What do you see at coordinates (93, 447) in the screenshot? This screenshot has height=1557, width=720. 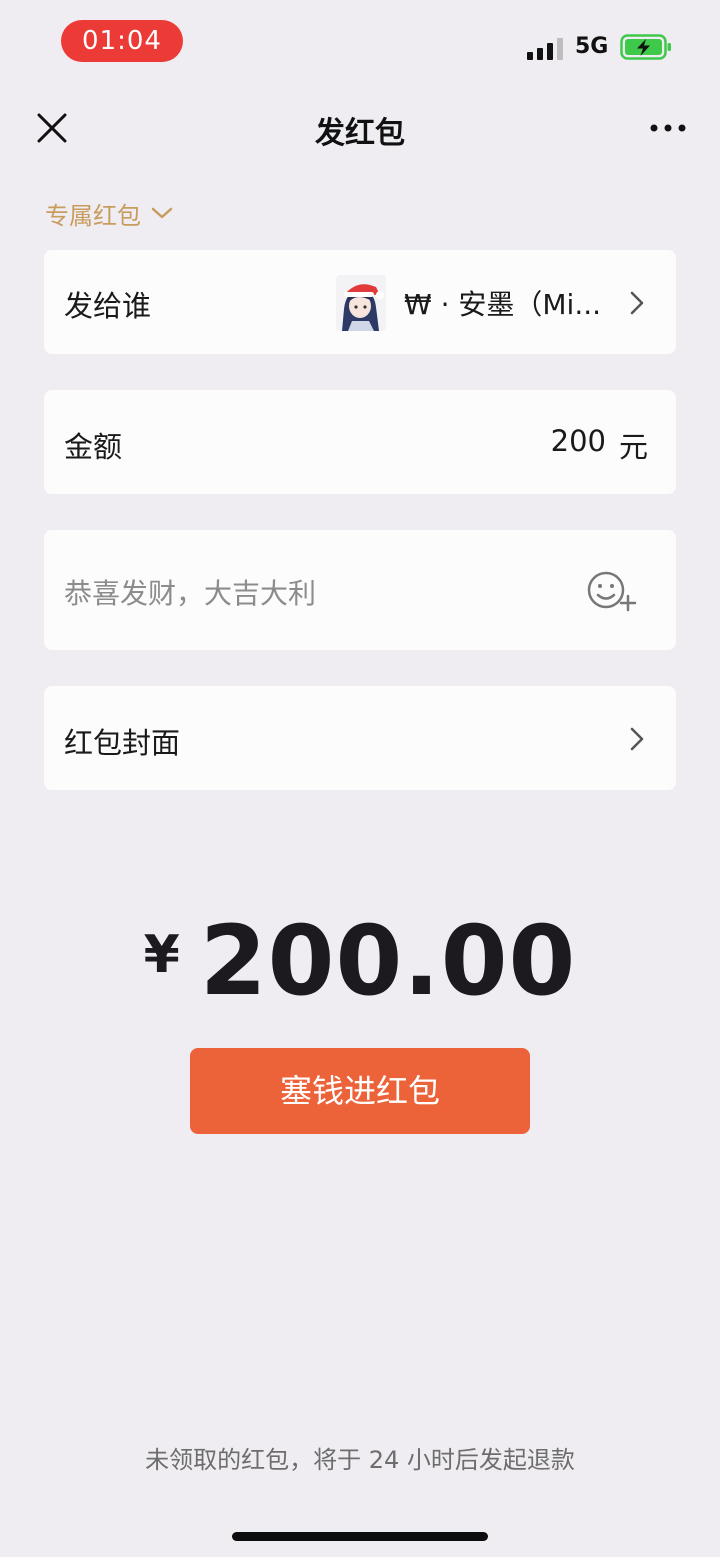 I see `amount-label: 金额` at bounding box center [93, 447].